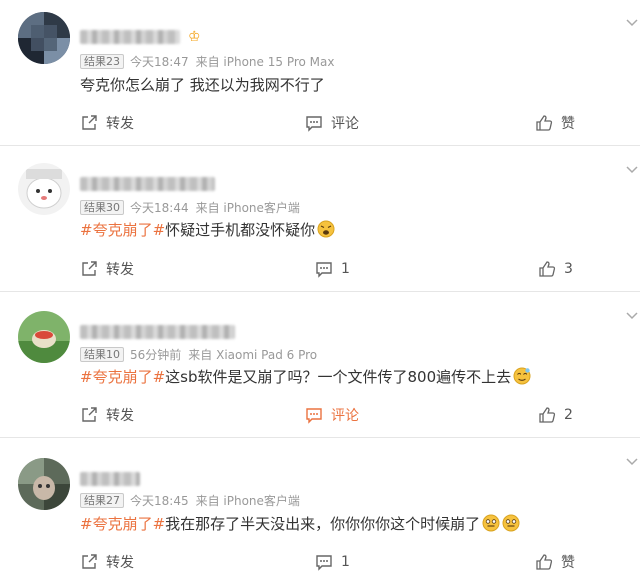  I want to click on comment-text: #夸克崩了#我在那存了半天没出来，你你你你这个时候崩了, so click(300, 524).